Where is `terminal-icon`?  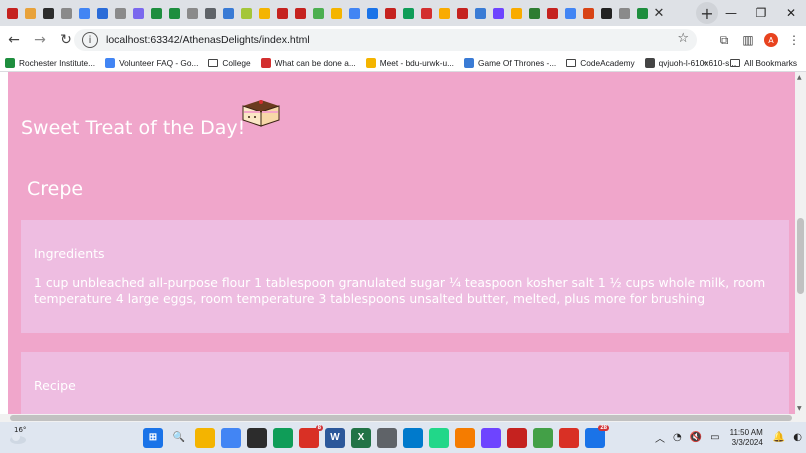
terminal-icon is located at coordinates (257, 437).